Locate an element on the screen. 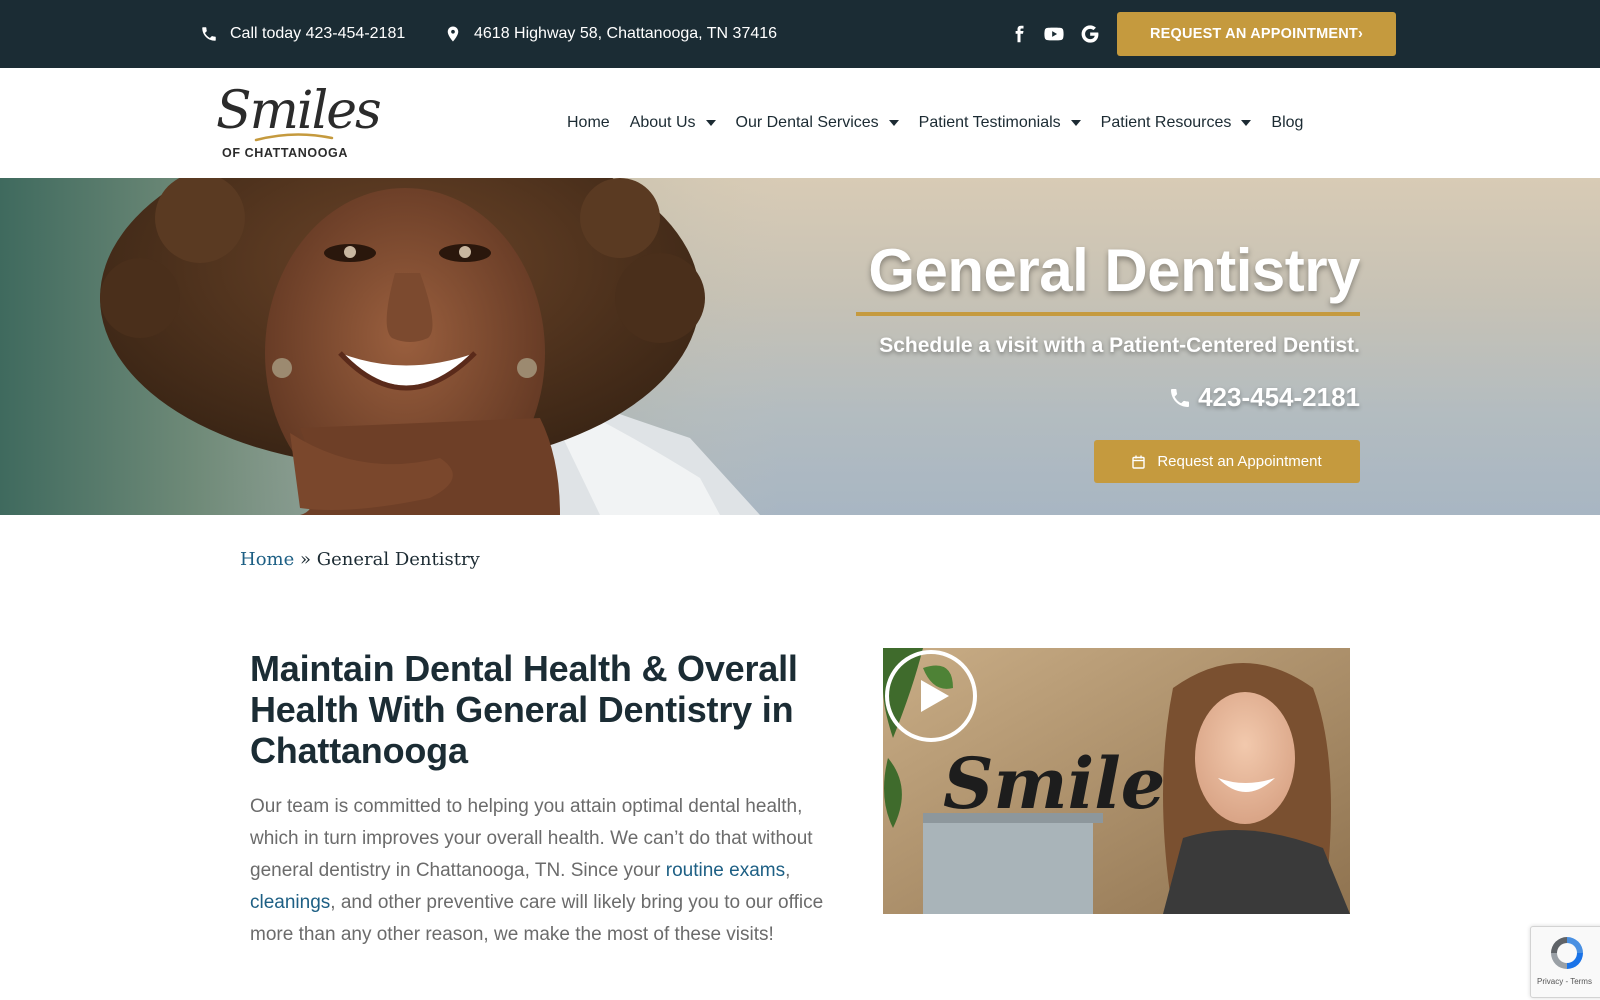  hero-request-appointment-button: Request an Appointment is located at coordinates (1227, 461).